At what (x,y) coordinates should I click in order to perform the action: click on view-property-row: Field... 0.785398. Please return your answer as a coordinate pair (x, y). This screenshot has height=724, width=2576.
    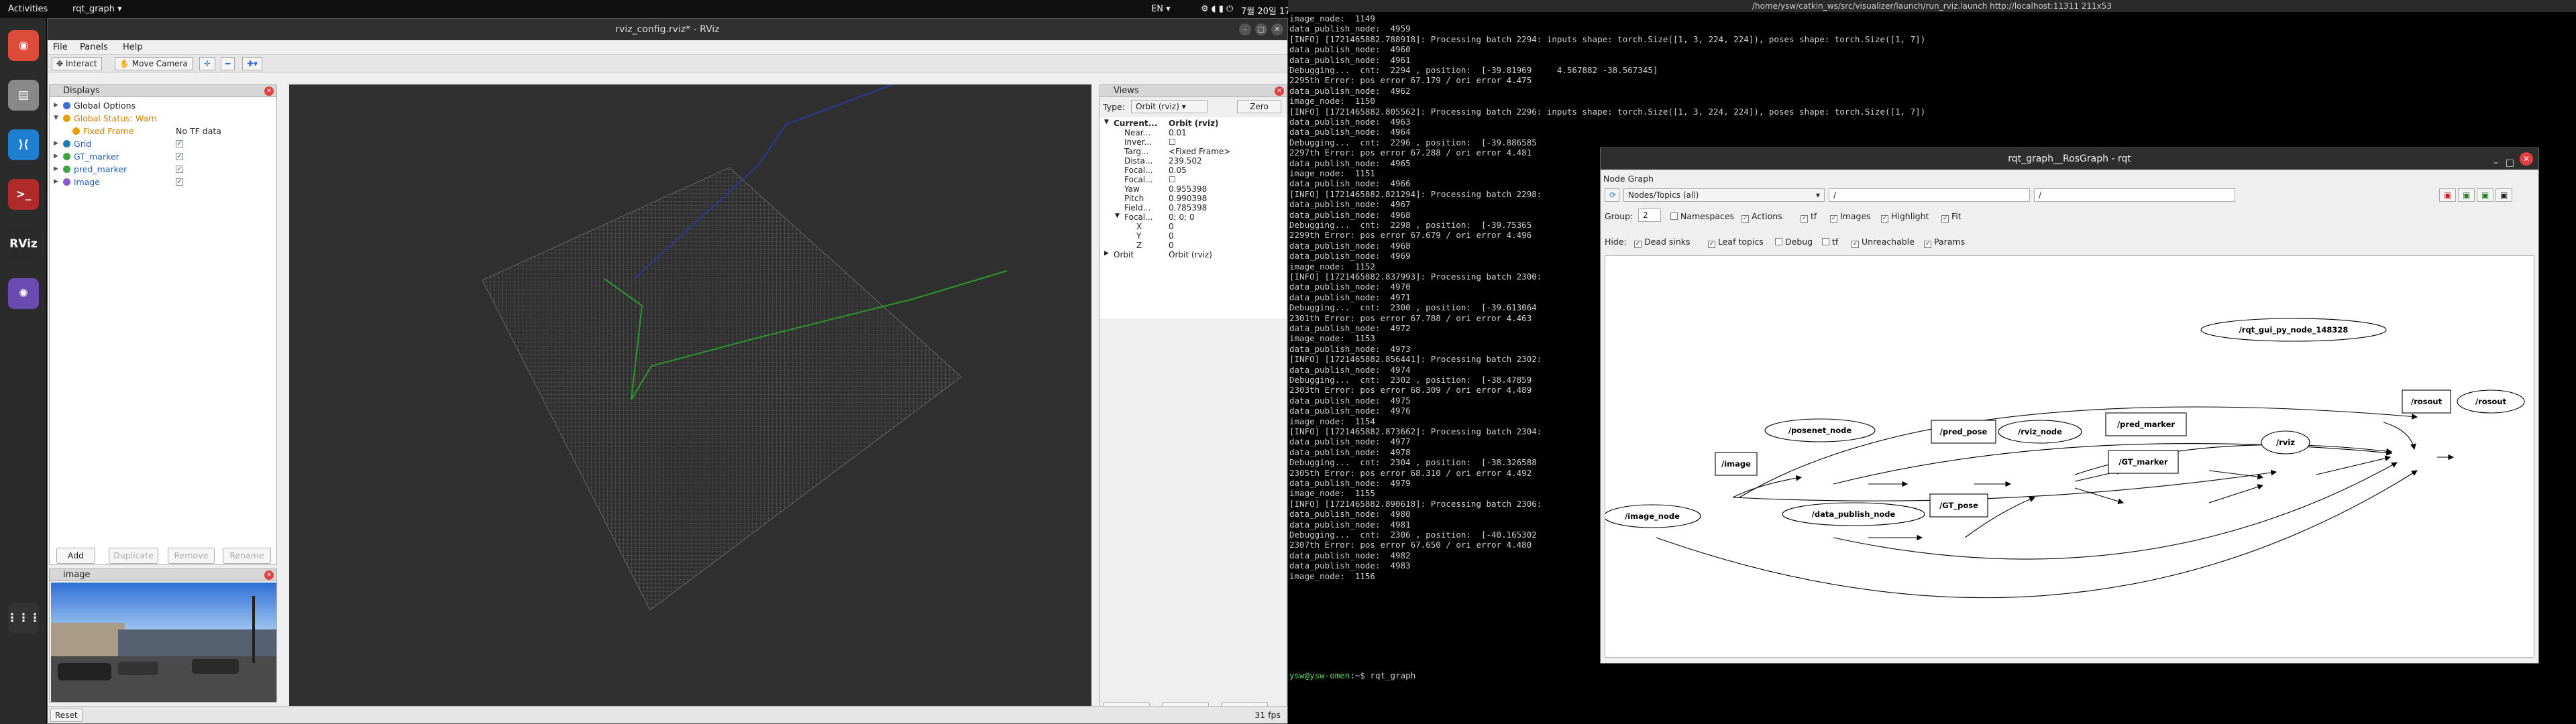
    Looking at the image, I should click on (1194, 208).